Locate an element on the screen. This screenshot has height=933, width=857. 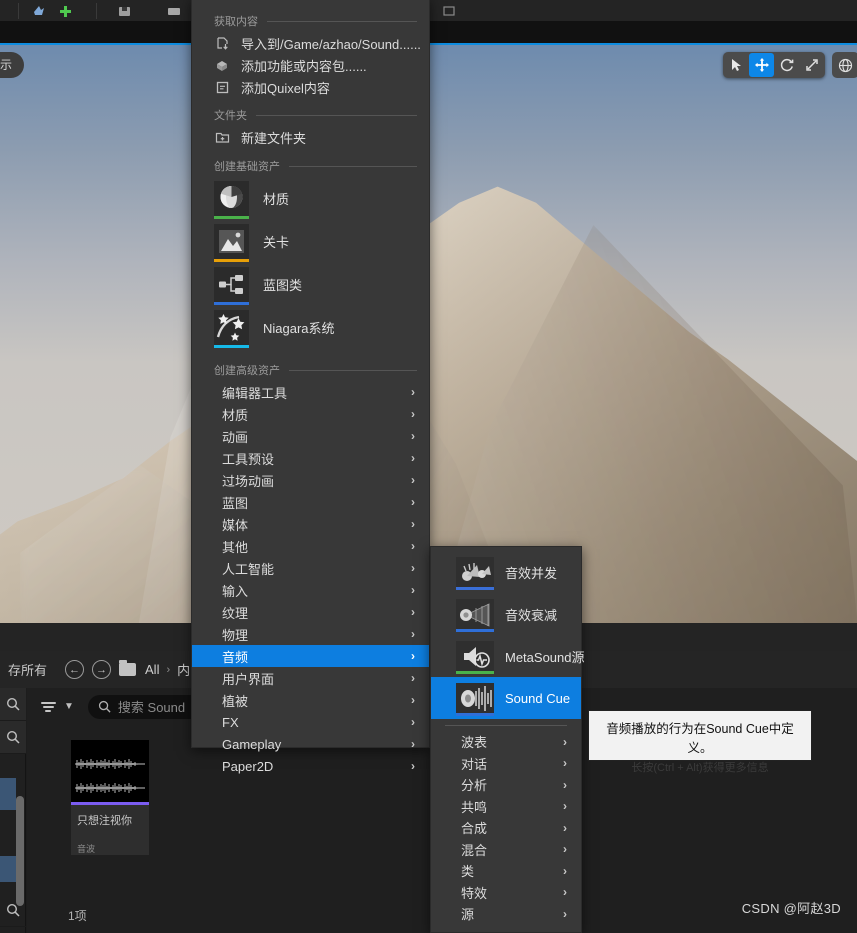
audio-group-item-4: 合成 › is located at coordinates (506, 828).